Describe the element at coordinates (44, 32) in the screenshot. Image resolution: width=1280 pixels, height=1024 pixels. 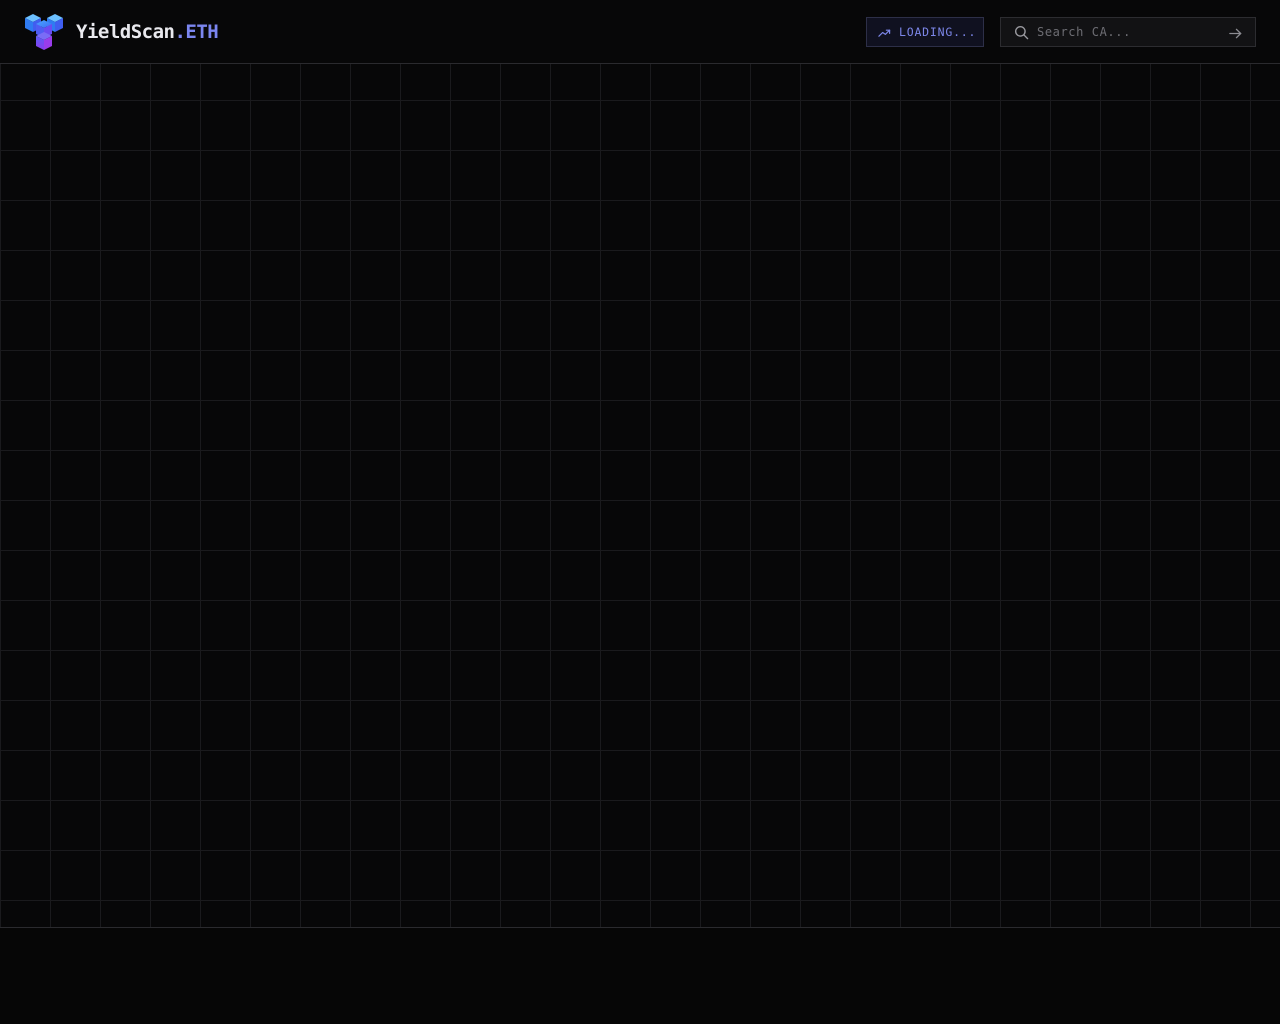
I see `cube-stack-icon` at that location.